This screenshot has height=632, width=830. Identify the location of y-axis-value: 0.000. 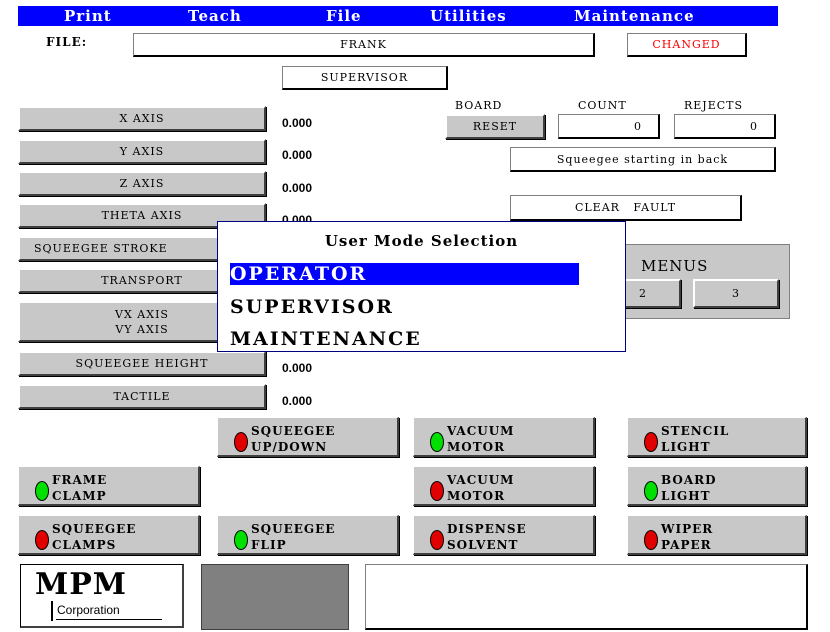
(297, 155).